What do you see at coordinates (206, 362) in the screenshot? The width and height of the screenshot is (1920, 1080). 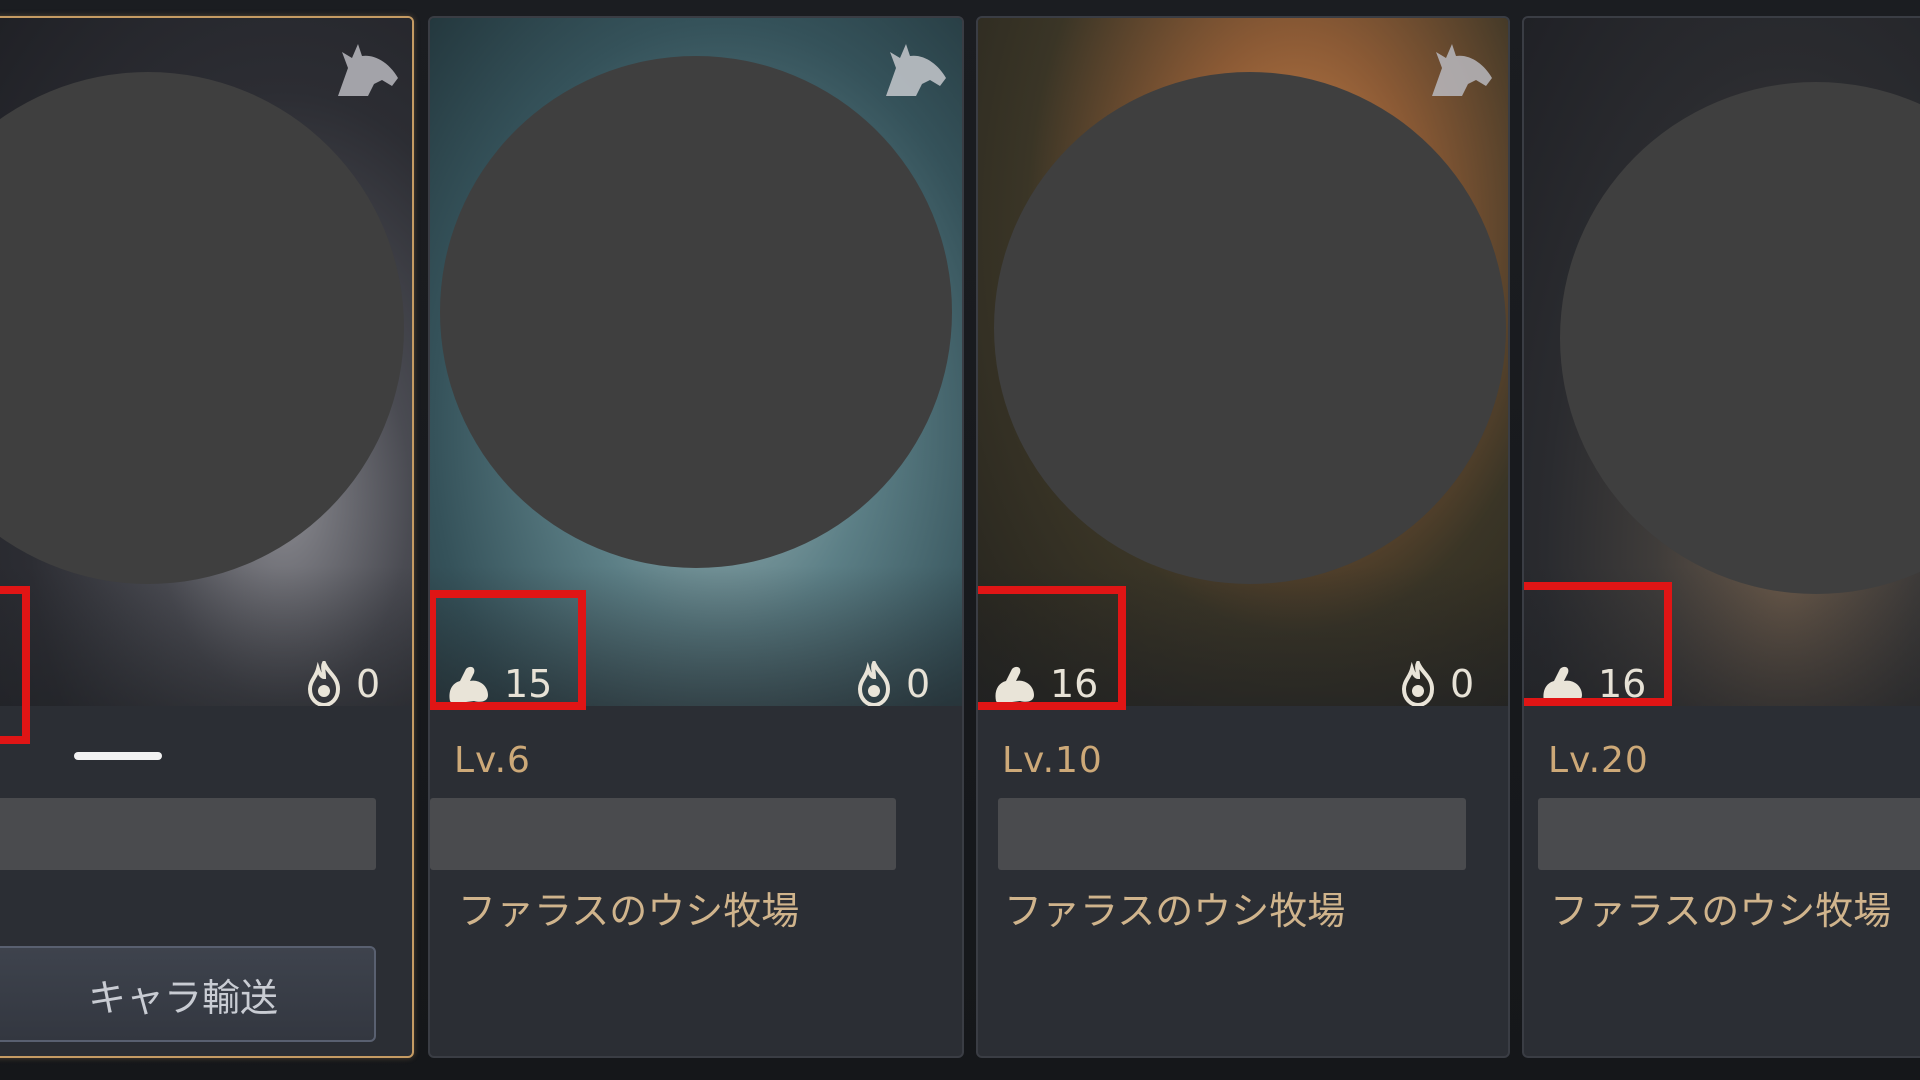 I see `character-portrait: 0` at bounding box center [206, 362].